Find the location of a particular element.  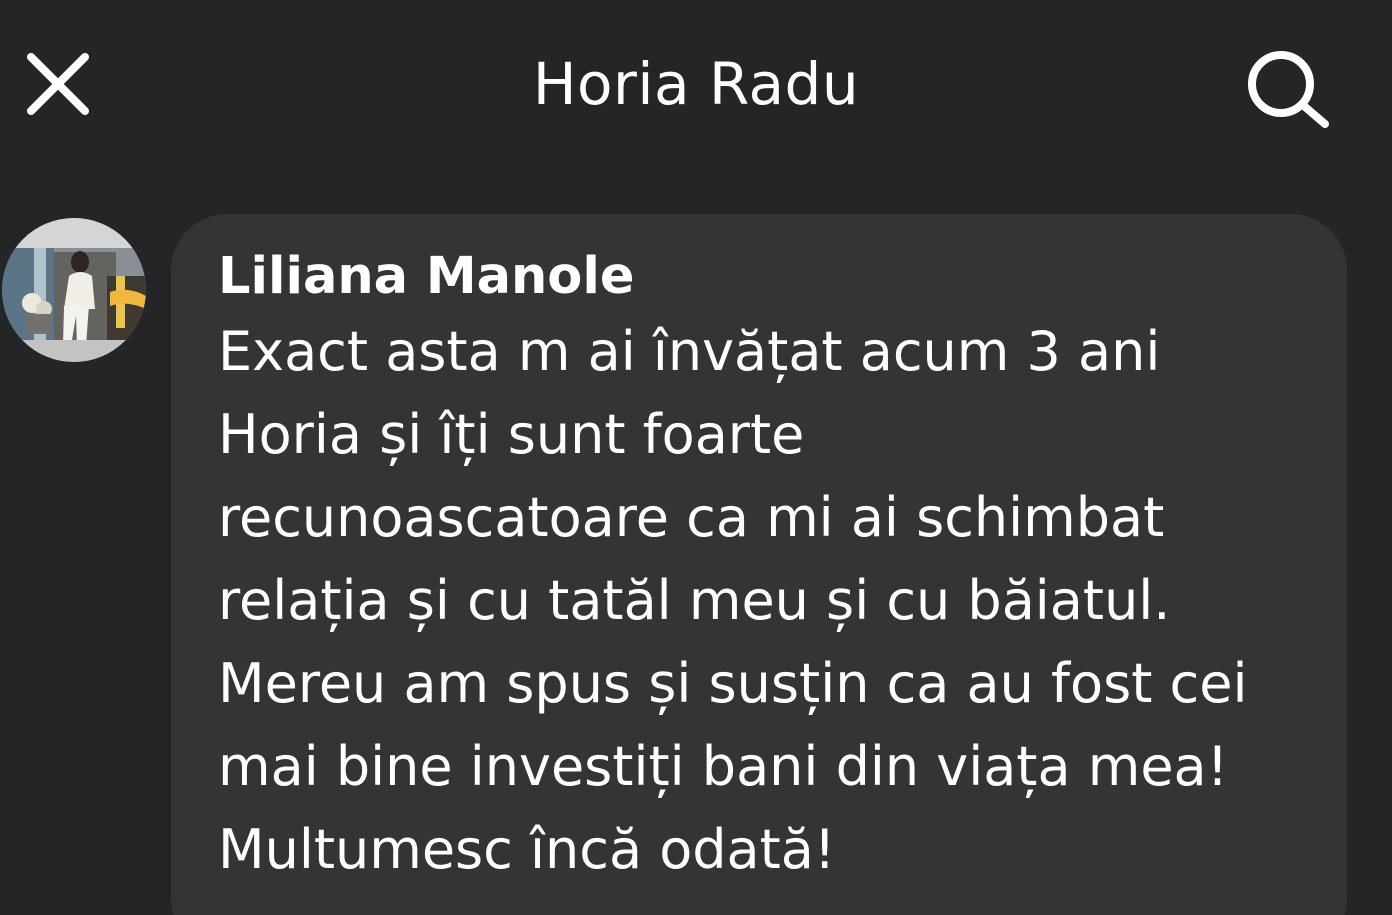

avatar is located at coordinates (74, 290).